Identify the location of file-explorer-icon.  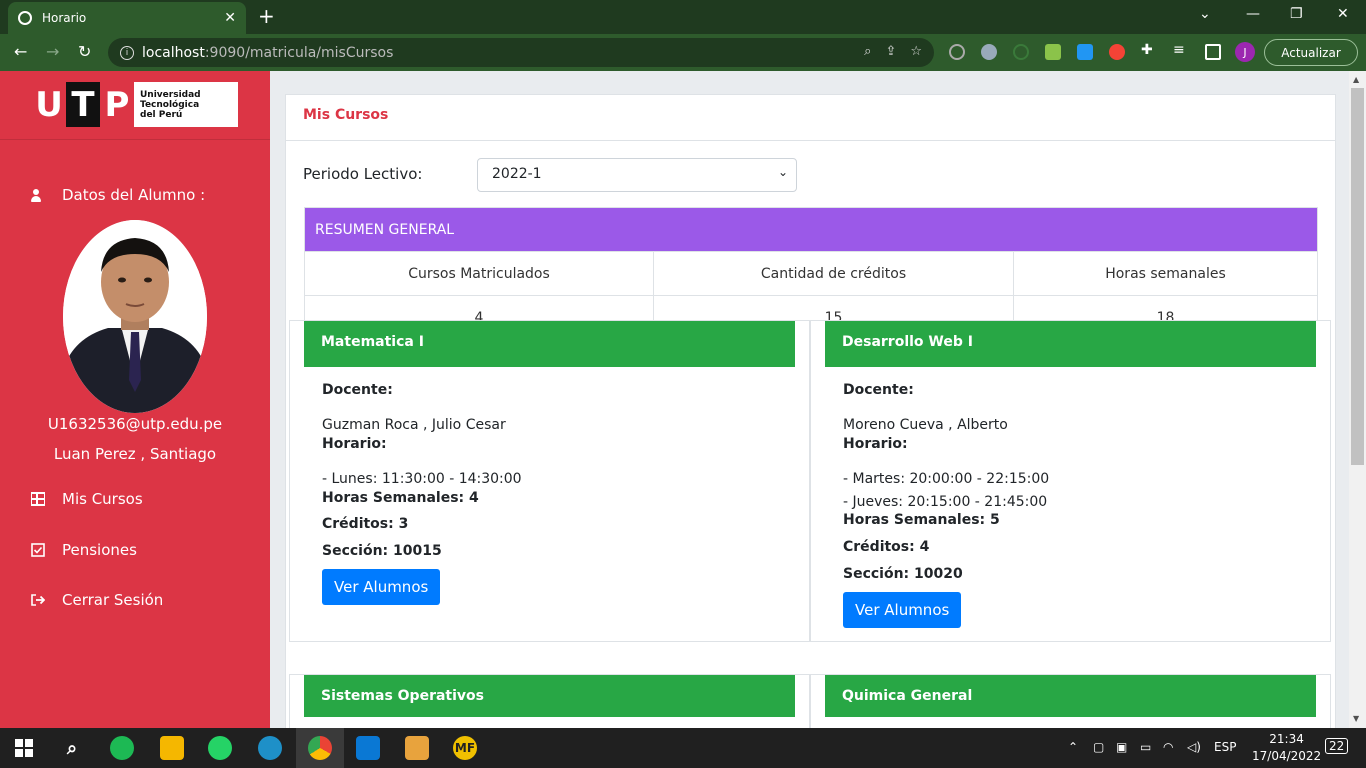
(172, 748).